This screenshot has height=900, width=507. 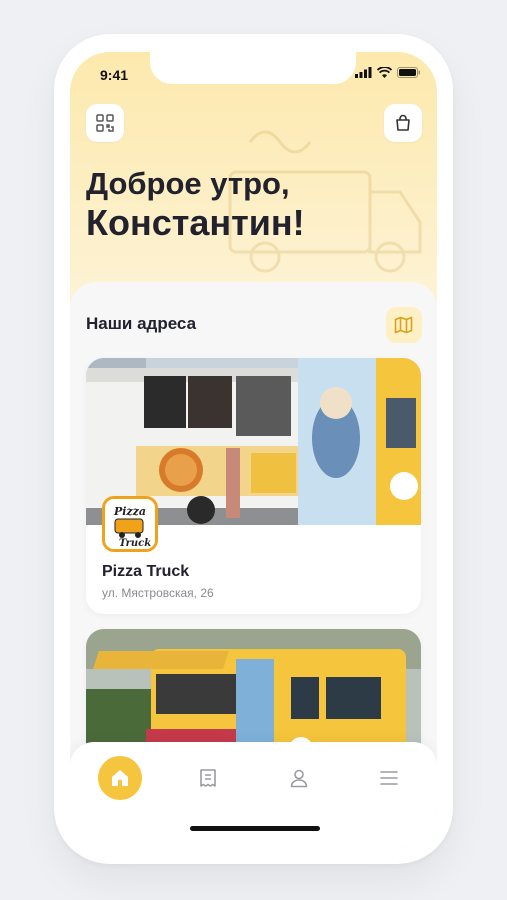 I want to click on greeting-line-2: Константин!, so click(x=195, y=222).